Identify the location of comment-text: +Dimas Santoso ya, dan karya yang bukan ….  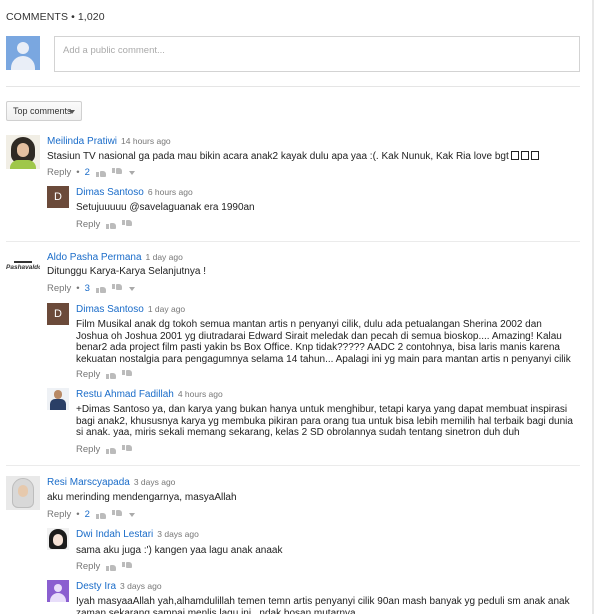
(324, 421).